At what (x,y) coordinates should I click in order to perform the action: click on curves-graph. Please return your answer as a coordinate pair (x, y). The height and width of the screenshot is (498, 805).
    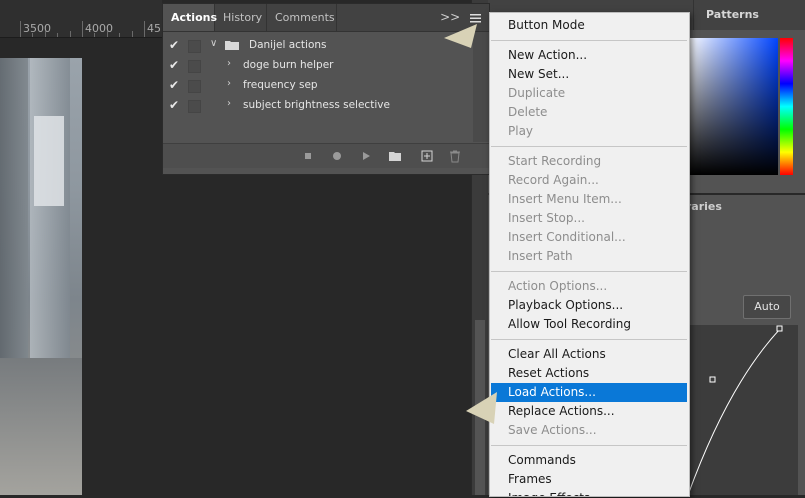
    Looking at the image, I should click on (742, 410).